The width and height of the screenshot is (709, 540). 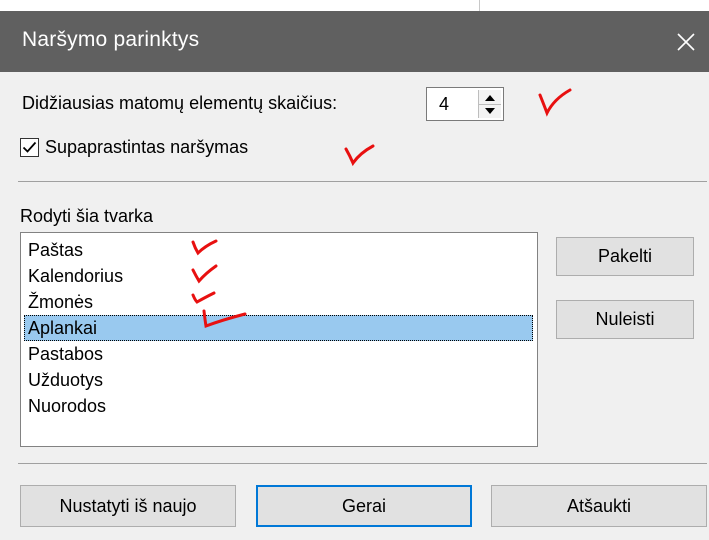 What do you see at coordinates (87, 216) in the screenshot?
I see `order-label: Rodyti šia tvarka` at bounding box center [87, 216].